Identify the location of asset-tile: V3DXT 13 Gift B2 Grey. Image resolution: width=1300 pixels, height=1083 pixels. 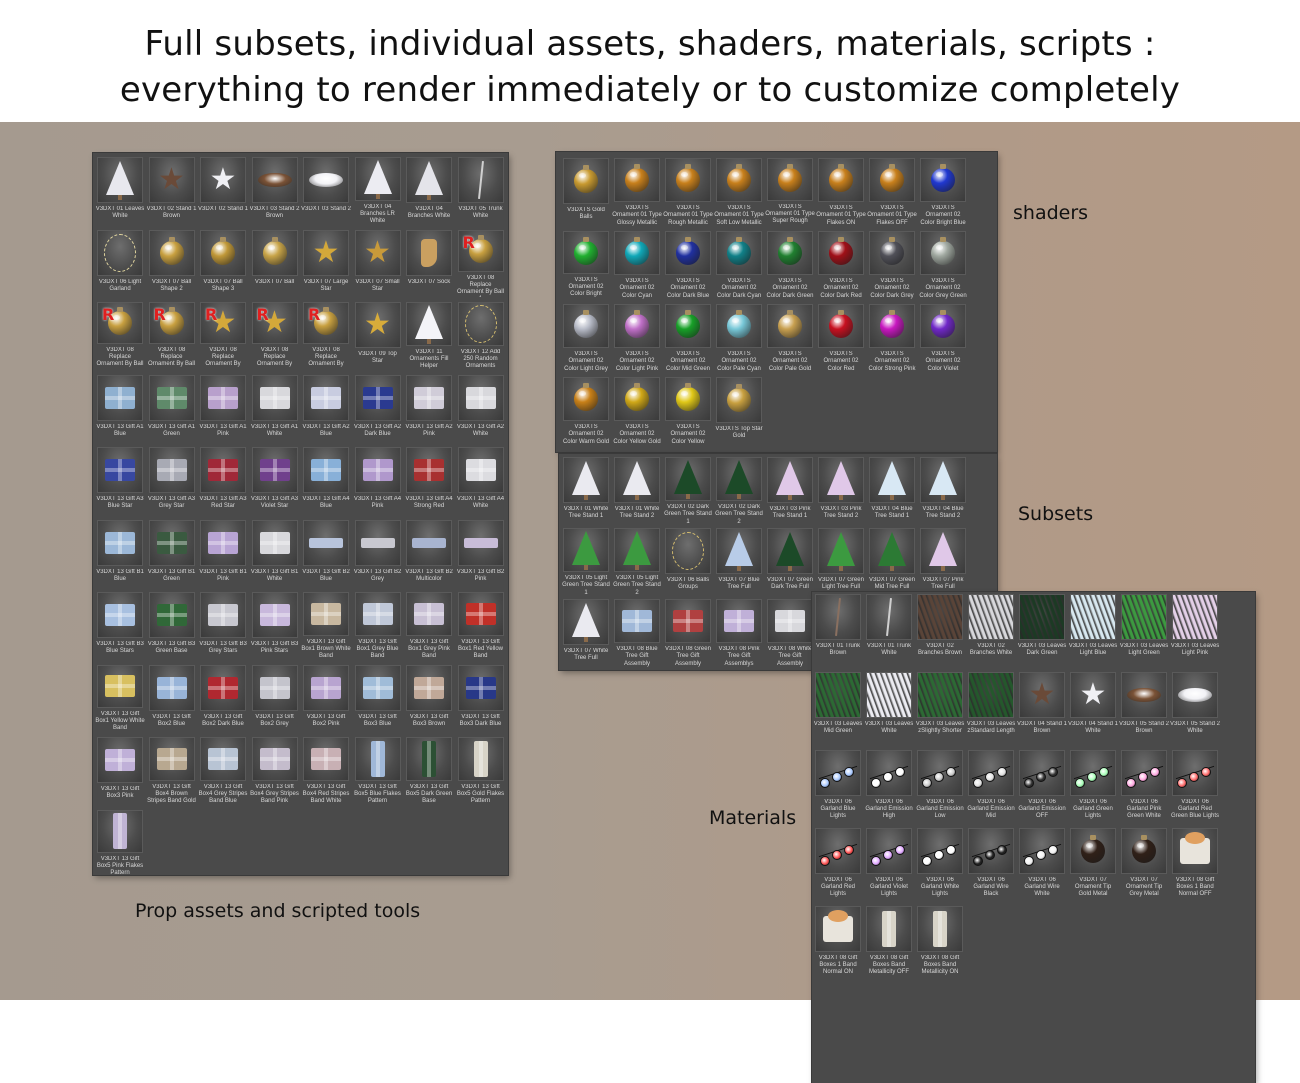
(377, 553).